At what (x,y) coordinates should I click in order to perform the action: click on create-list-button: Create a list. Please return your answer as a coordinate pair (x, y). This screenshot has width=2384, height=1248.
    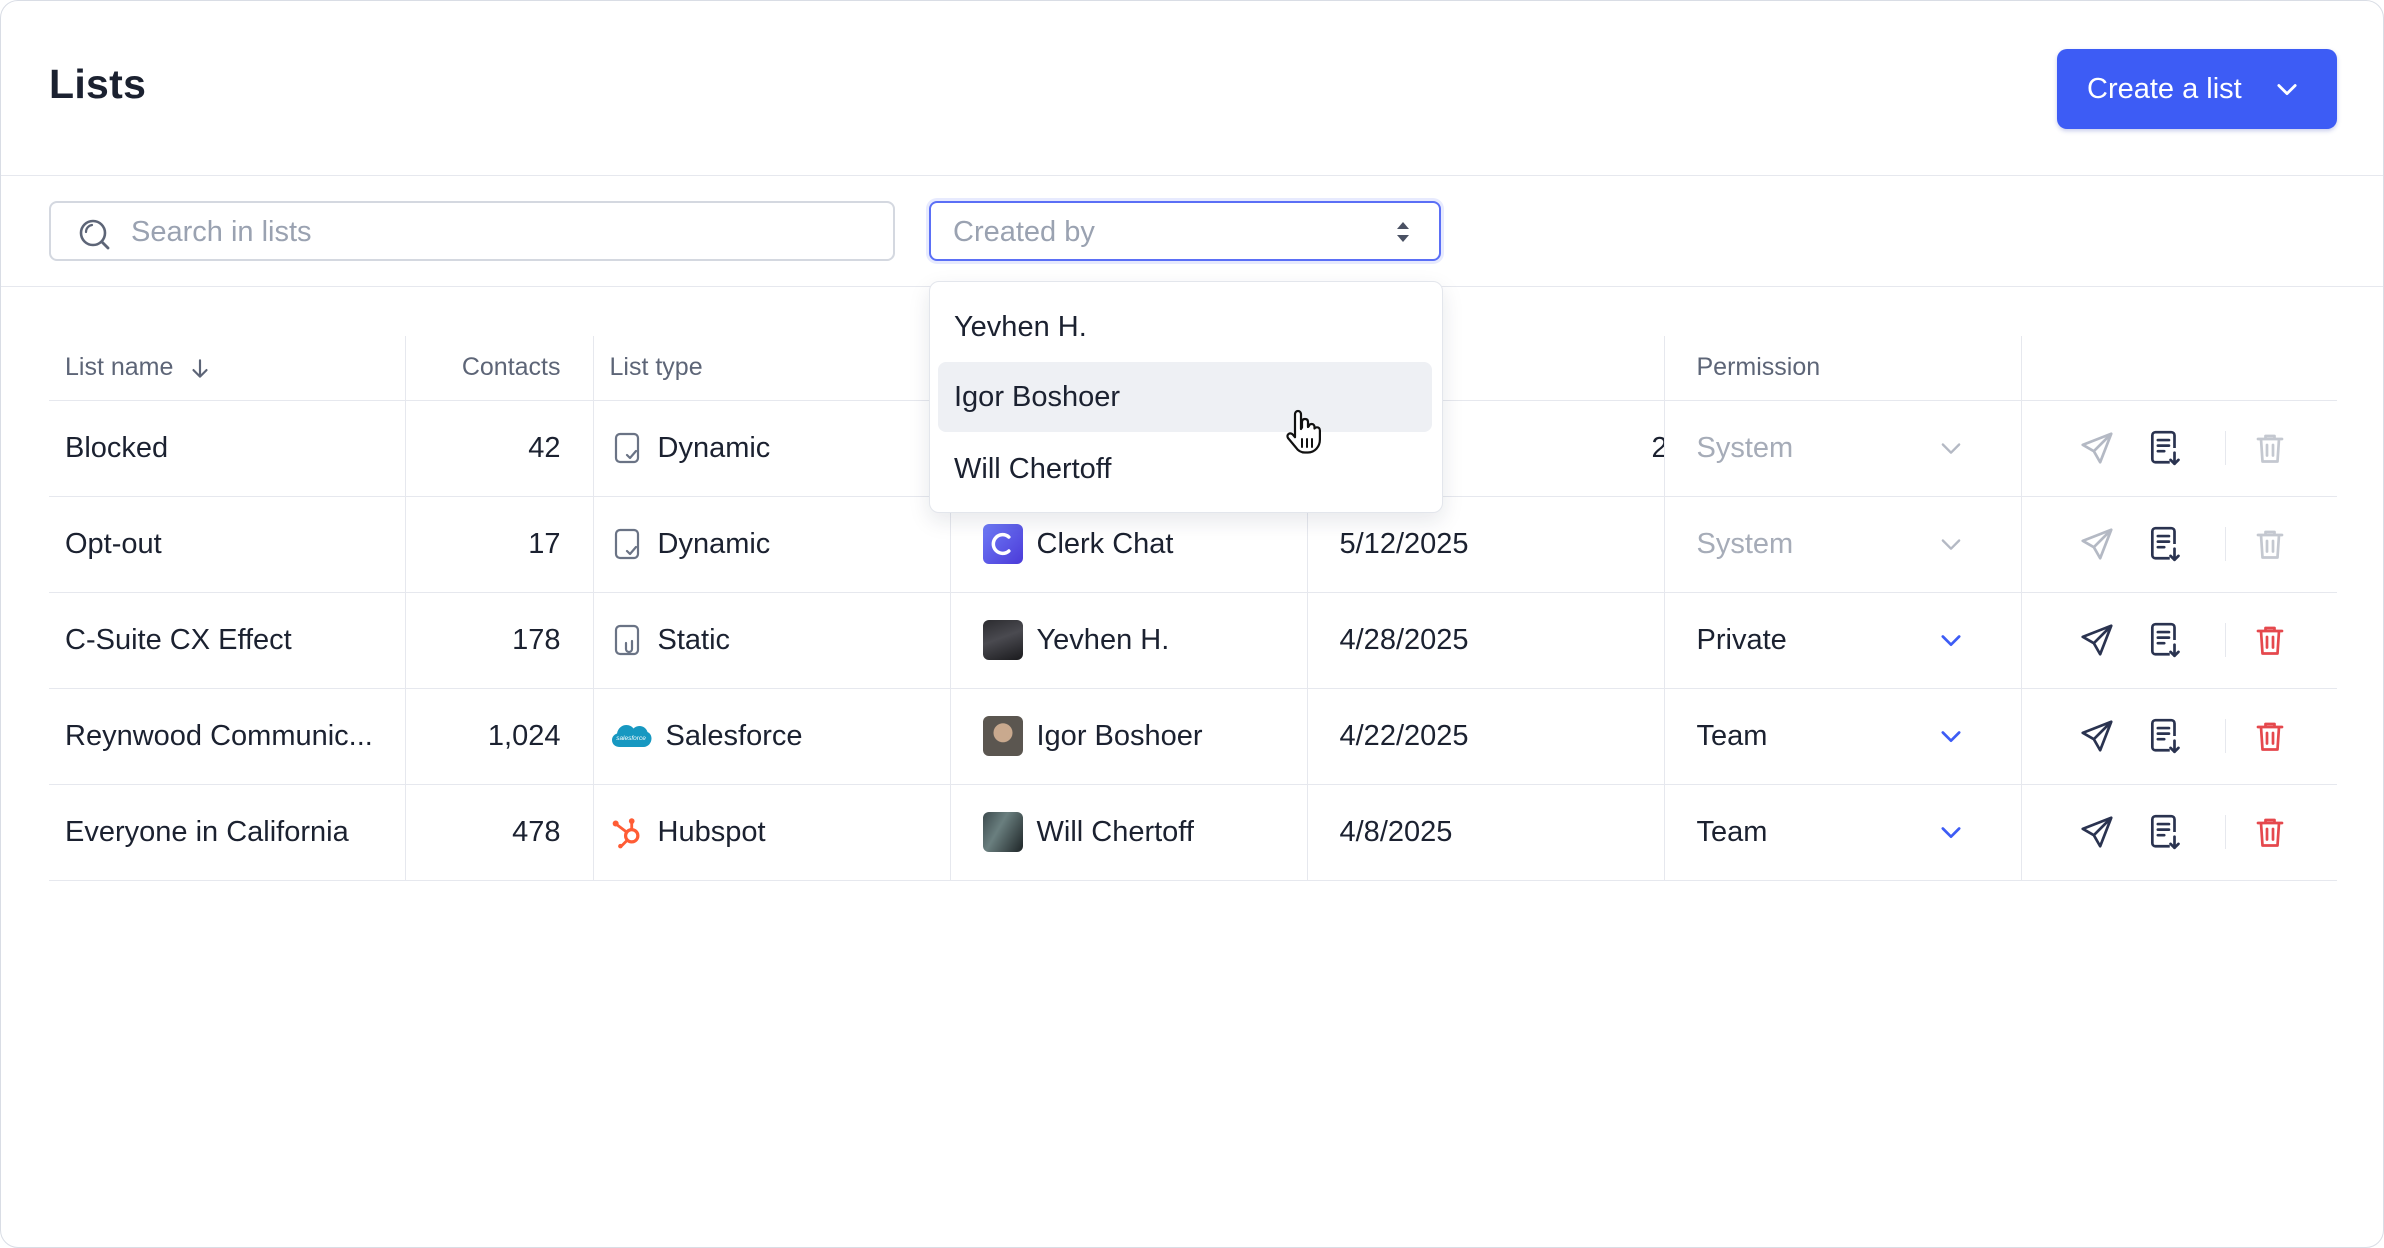
    Looking at the image, I should click on (2197, 89).